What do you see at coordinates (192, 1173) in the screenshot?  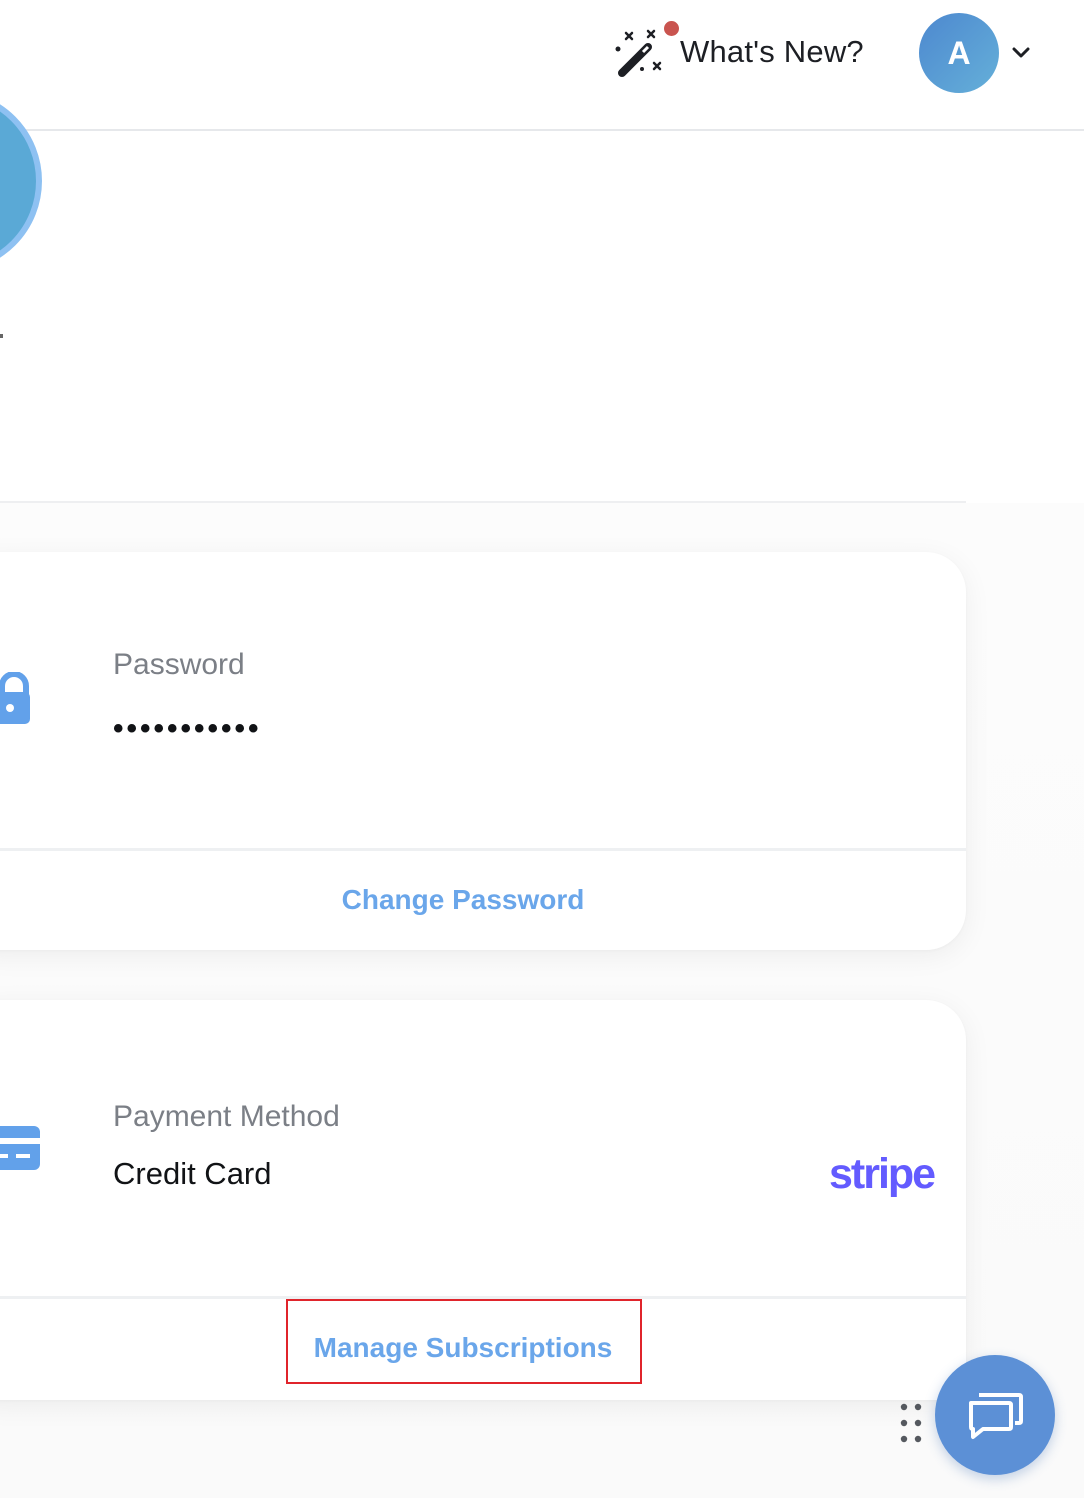 I see `payment-method-value: Credit Card` at bounding box center [192, 1173].